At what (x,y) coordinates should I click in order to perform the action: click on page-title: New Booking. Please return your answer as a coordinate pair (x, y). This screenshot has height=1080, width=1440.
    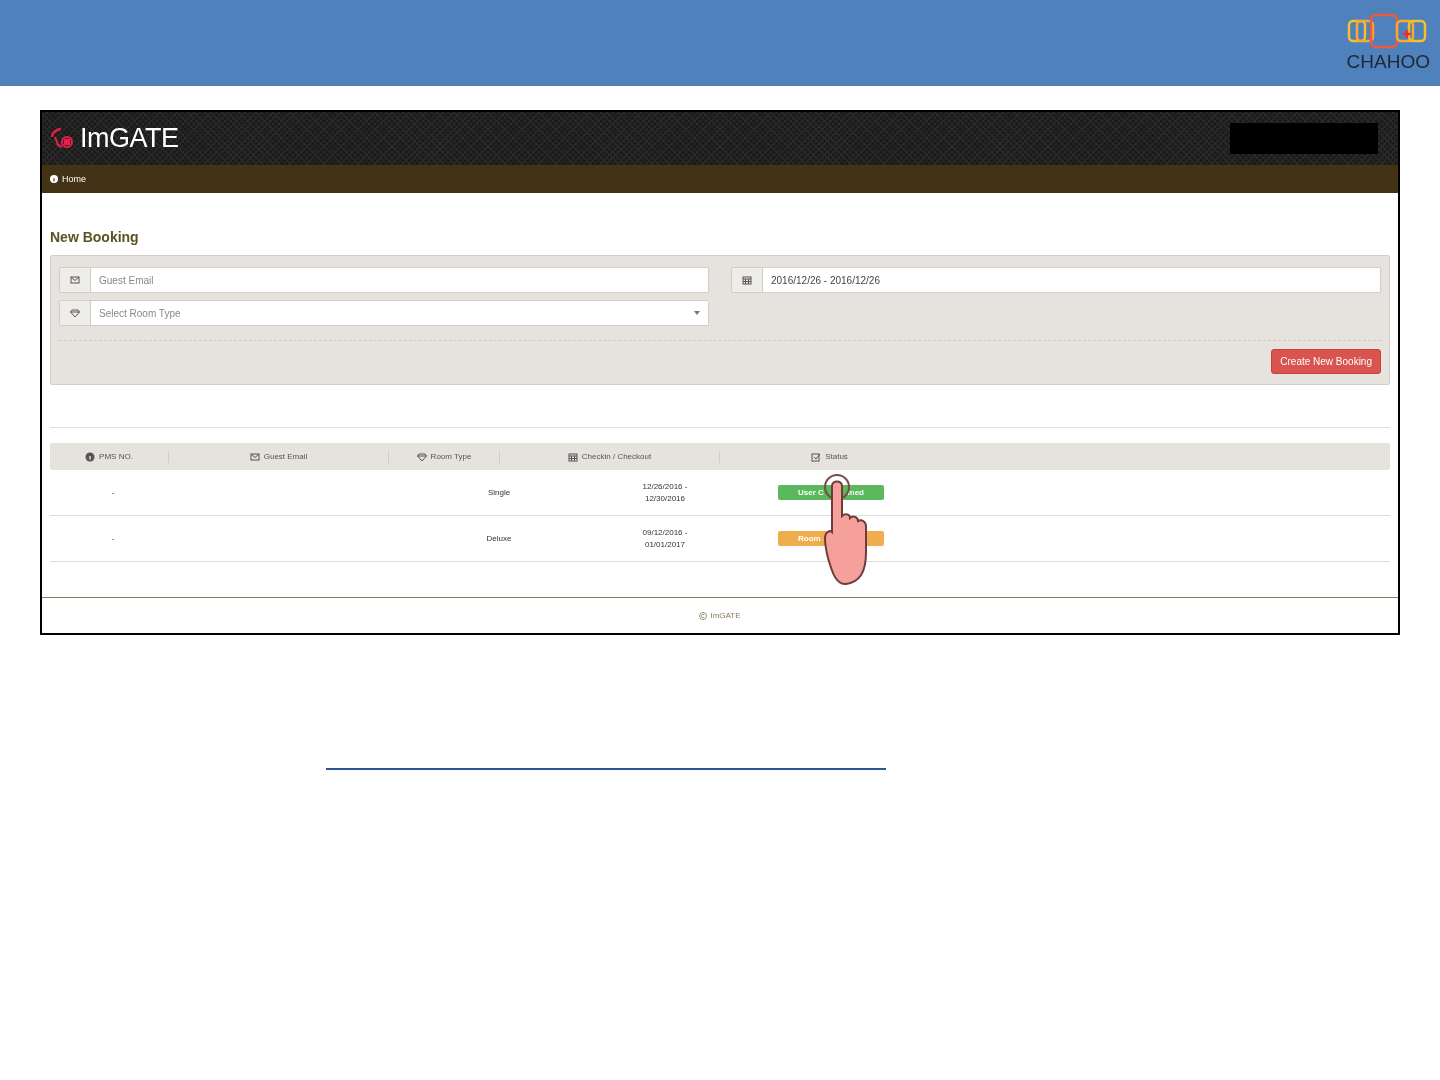
    Looking at the image, I should click on (95, 237).